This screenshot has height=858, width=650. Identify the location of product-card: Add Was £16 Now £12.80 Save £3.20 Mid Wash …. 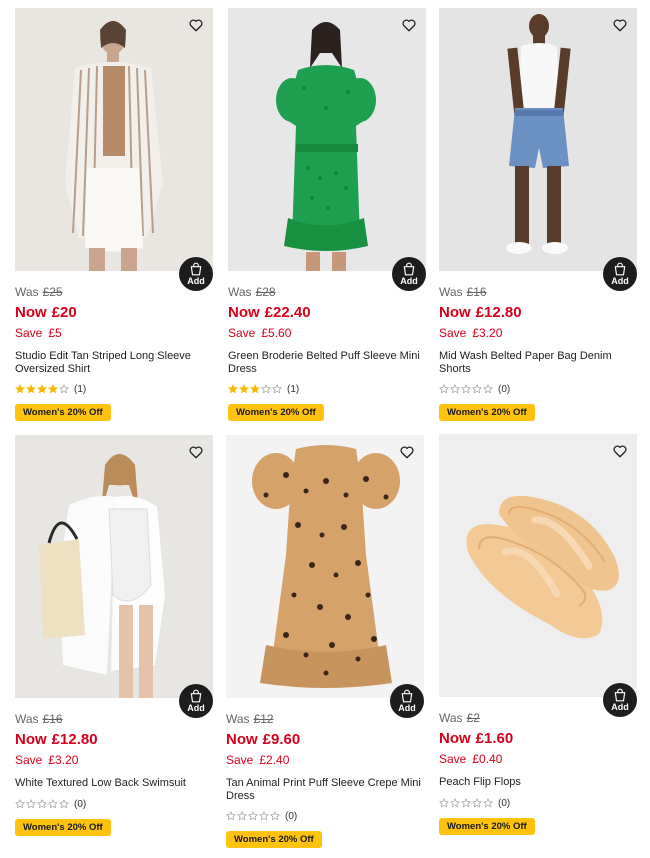
(538, 214).